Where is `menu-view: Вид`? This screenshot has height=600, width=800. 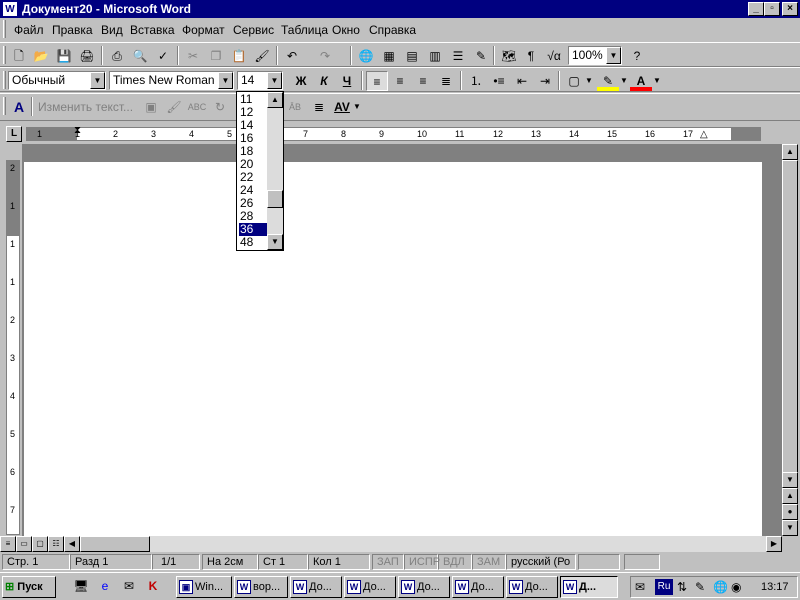 menu-view: Вид is located at coordinates (112, 30).